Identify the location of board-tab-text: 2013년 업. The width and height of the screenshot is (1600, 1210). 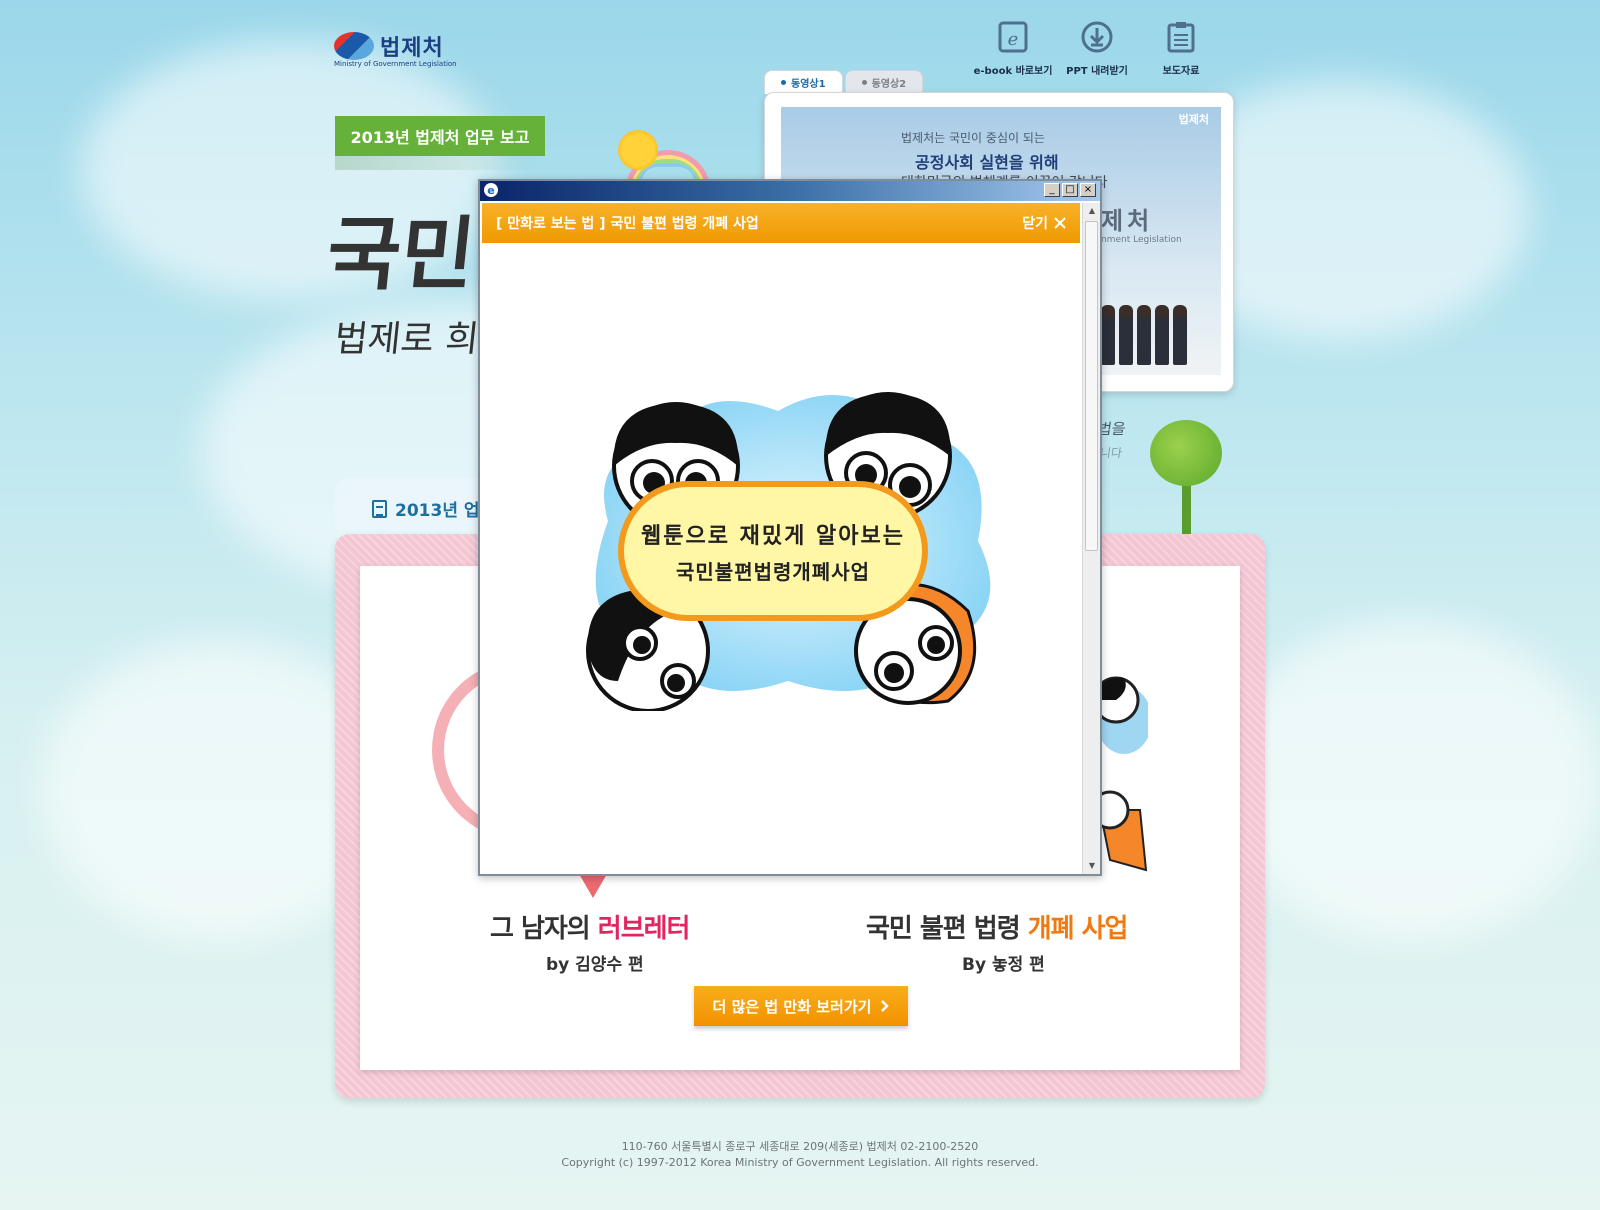
(437, 511).